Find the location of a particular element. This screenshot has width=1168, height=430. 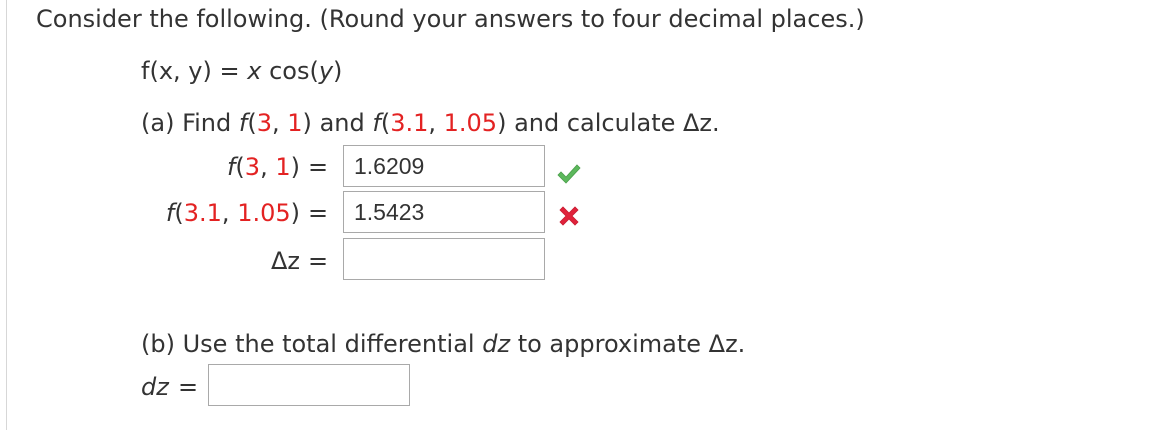

part-a-f2-b: 1.05 is located at coordinates (470, 123).